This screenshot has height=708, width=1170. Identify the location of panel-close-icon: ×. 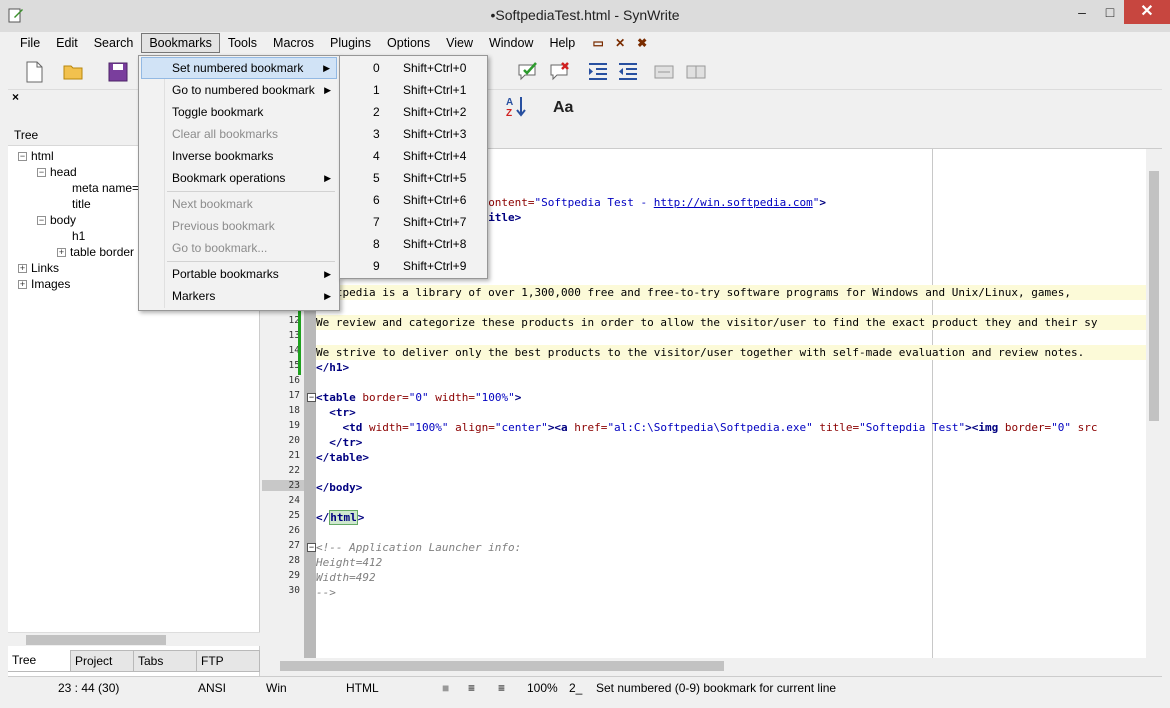
(15, 97).